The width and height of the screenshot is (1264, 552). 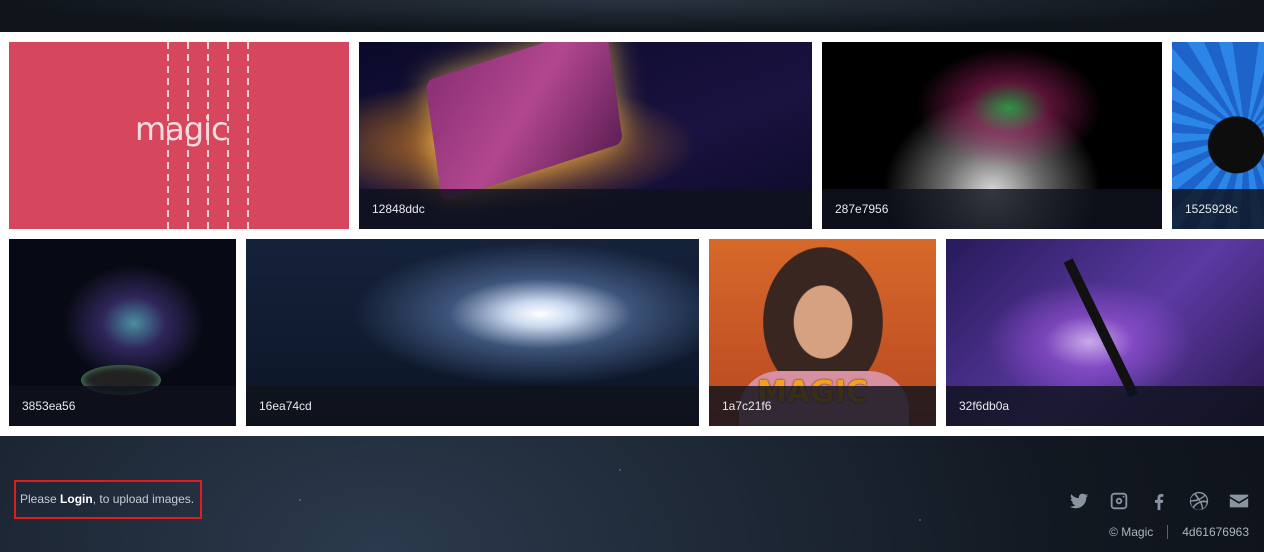 I want to click on login-prompt: Please Login, to upload images., so click(x=108, y=499).